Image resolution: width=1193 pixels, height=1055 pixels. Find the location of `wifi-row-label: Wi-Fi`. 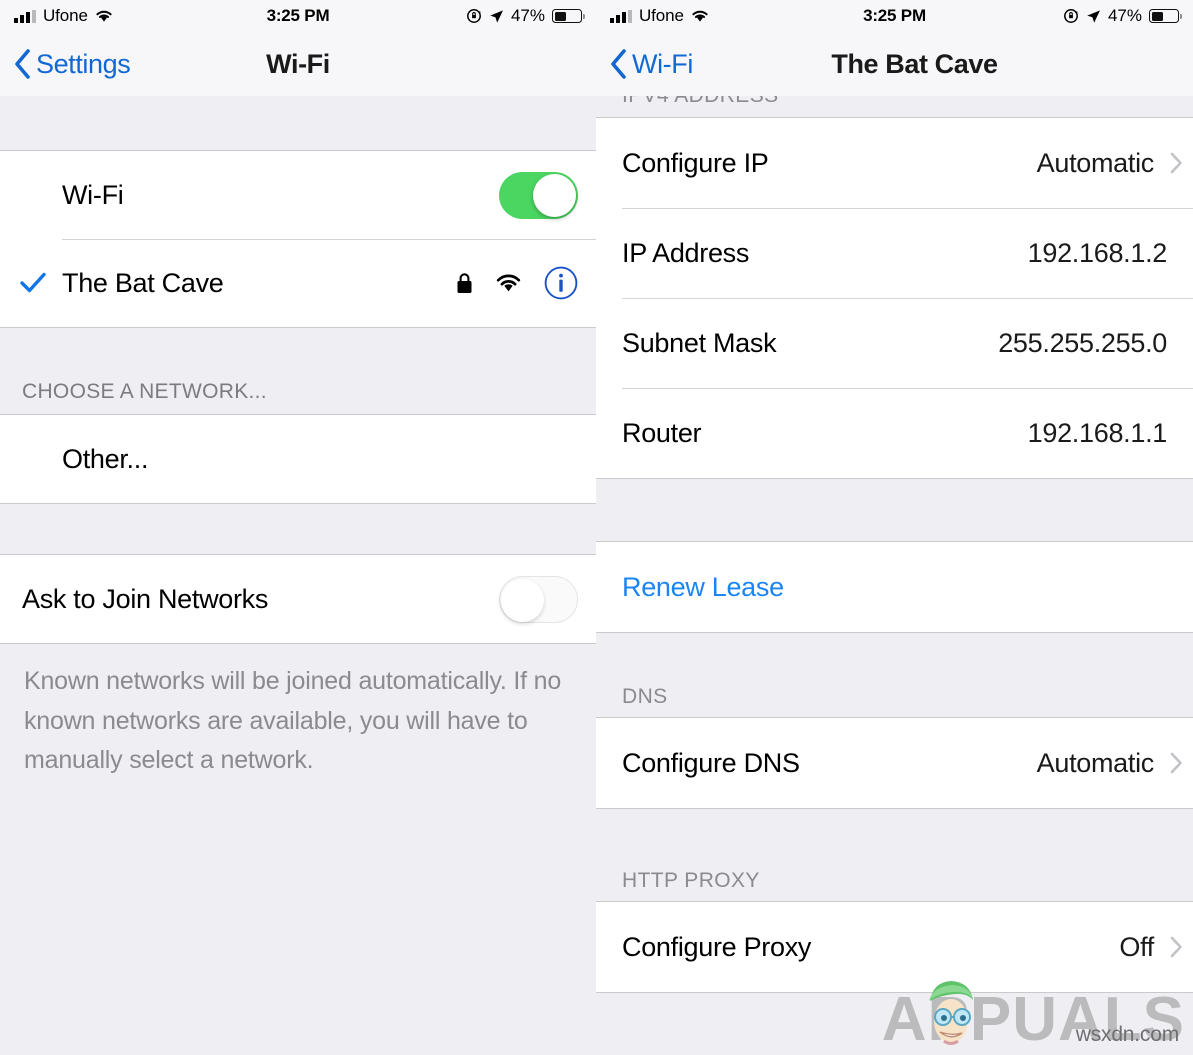

wifi-row-label: Wi-Fi is located at coordinates (93, 194).